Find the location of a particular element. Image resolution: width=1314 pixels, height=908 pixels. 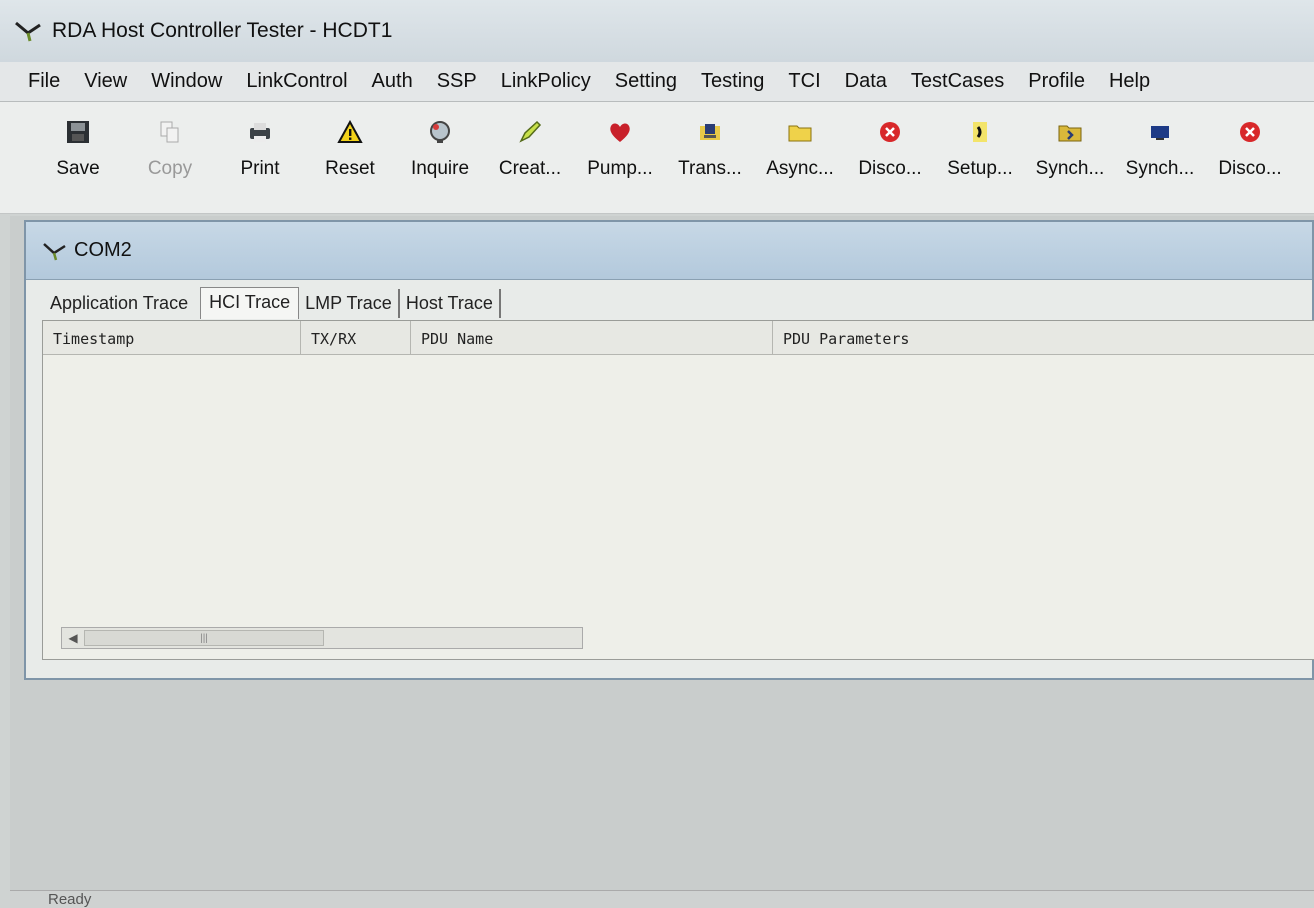

inquire-button: Inquire is located at coordinates (440, 141).